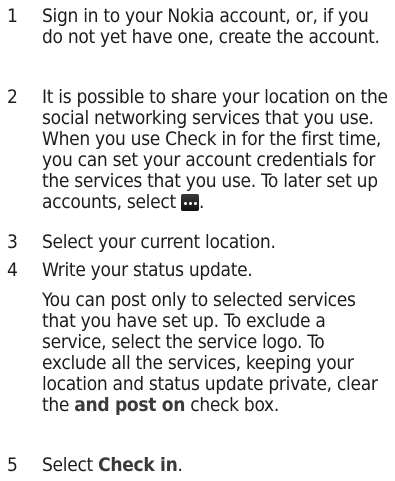 This screenshot has height=481, width=395. Describe the element at coordinates (12, 242) in the screenshot. I see `step-number: 3` at that location.